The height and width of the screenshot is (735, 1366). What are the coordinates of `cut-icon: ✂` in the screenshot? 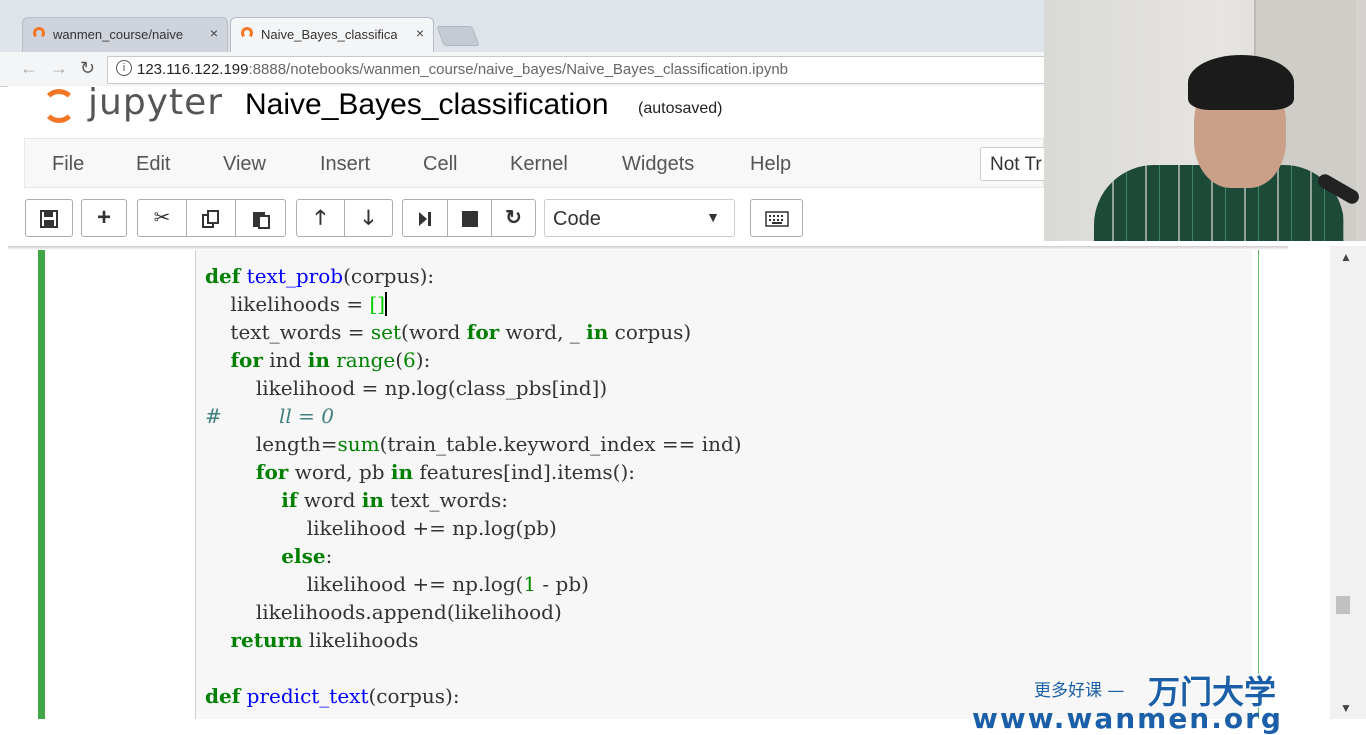 It's located at (162, 218).